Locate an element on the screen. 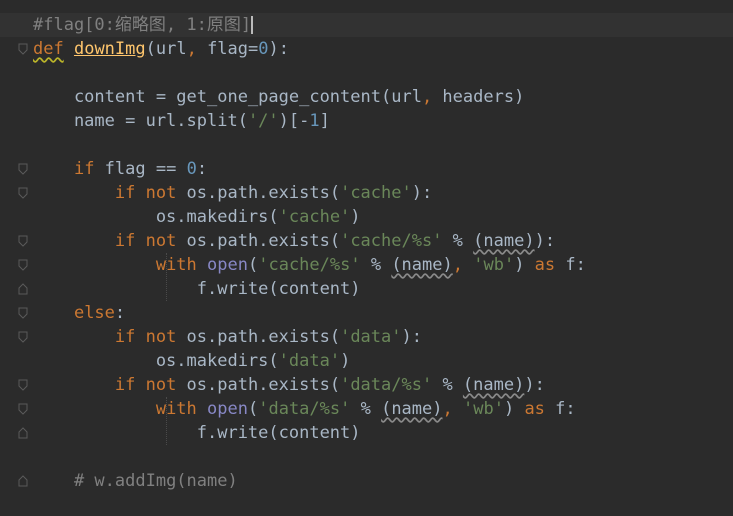  code-text: else: is located at coordinates (79, 313).